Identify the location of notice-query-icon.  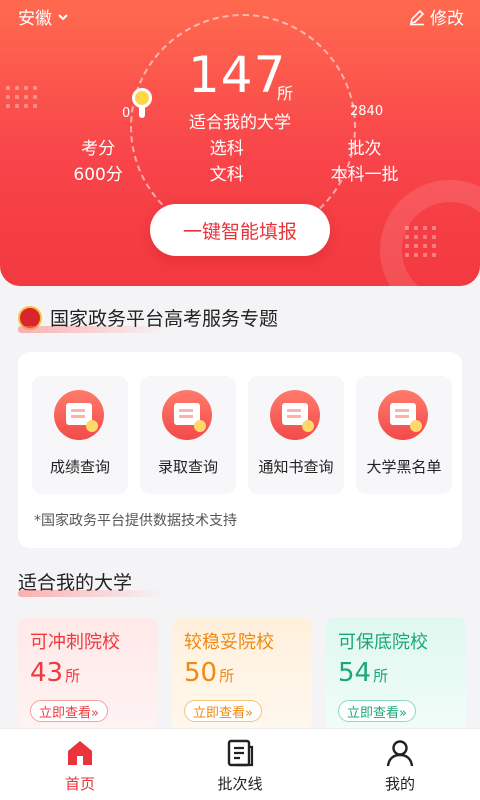
(295, 415).